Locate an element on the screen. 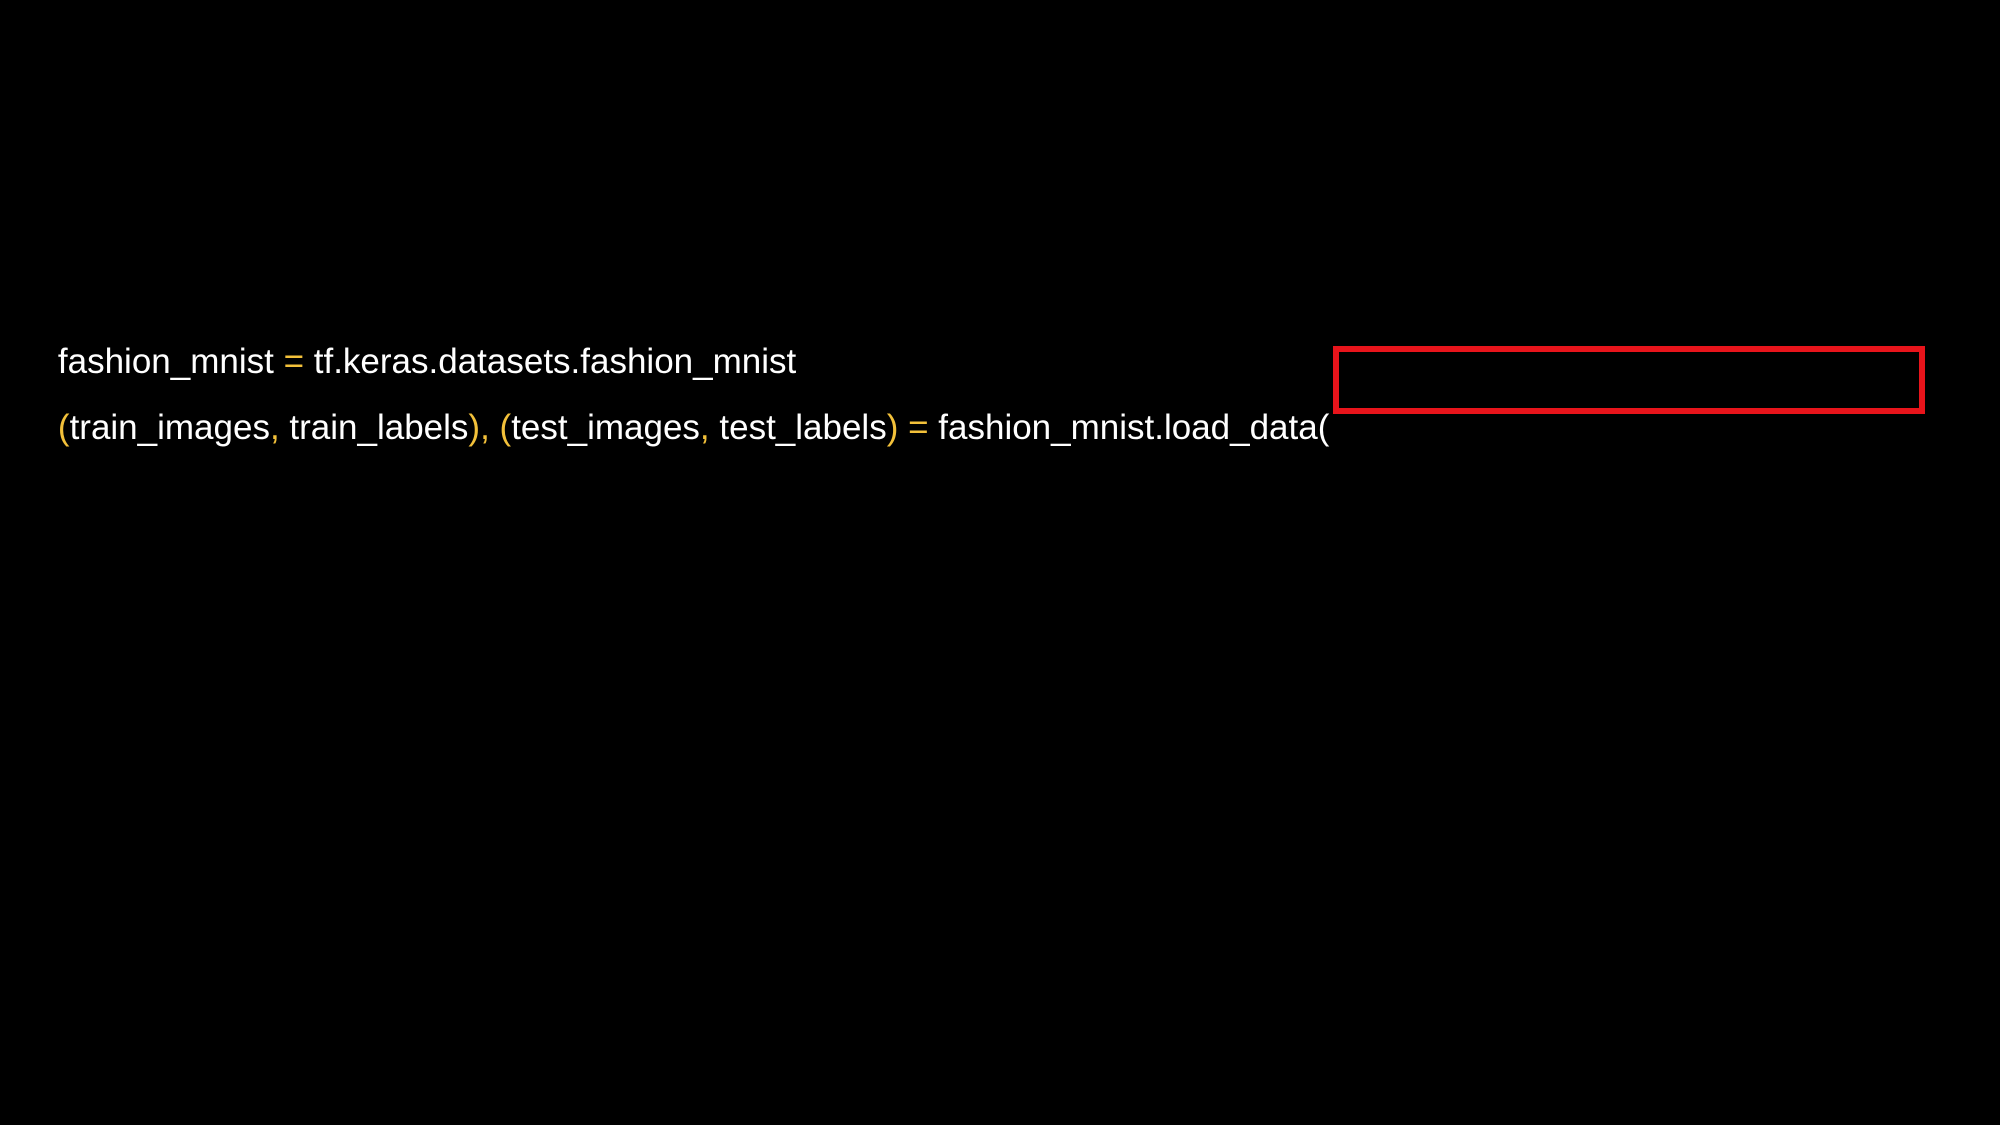 The image size is (2000, 1125). code-token: train_images is located at coordinates (169, 427).